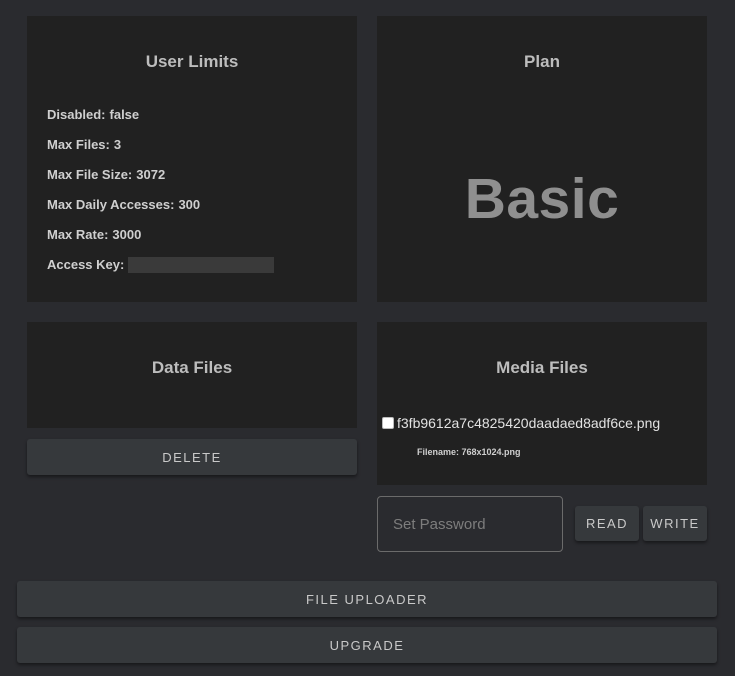 The width and height of the screenshot is (735, 676). I want to click on limit-value: 3072, so click(151, 174).